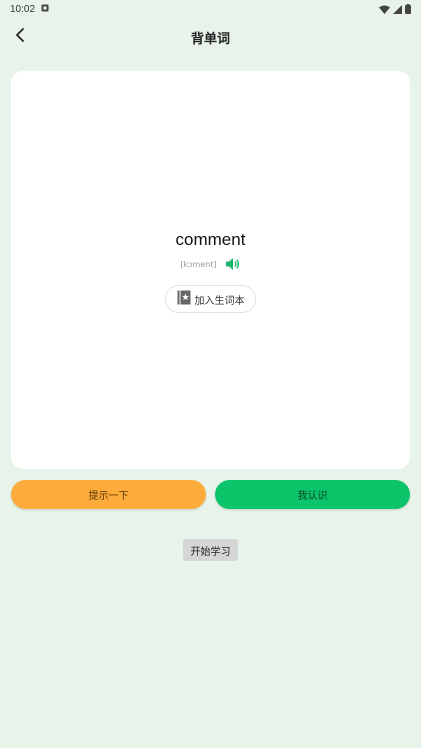 The width and height of the screenshot is (421, 748). I want to click on status-time: 10:02, so click(23, 9).